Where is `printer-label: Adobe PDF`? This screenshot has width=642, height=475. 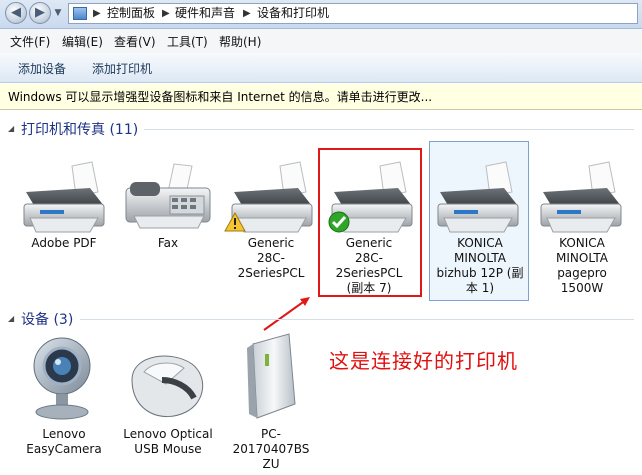 printer-label: Adobe PDF is located at coordinates (64, 243).